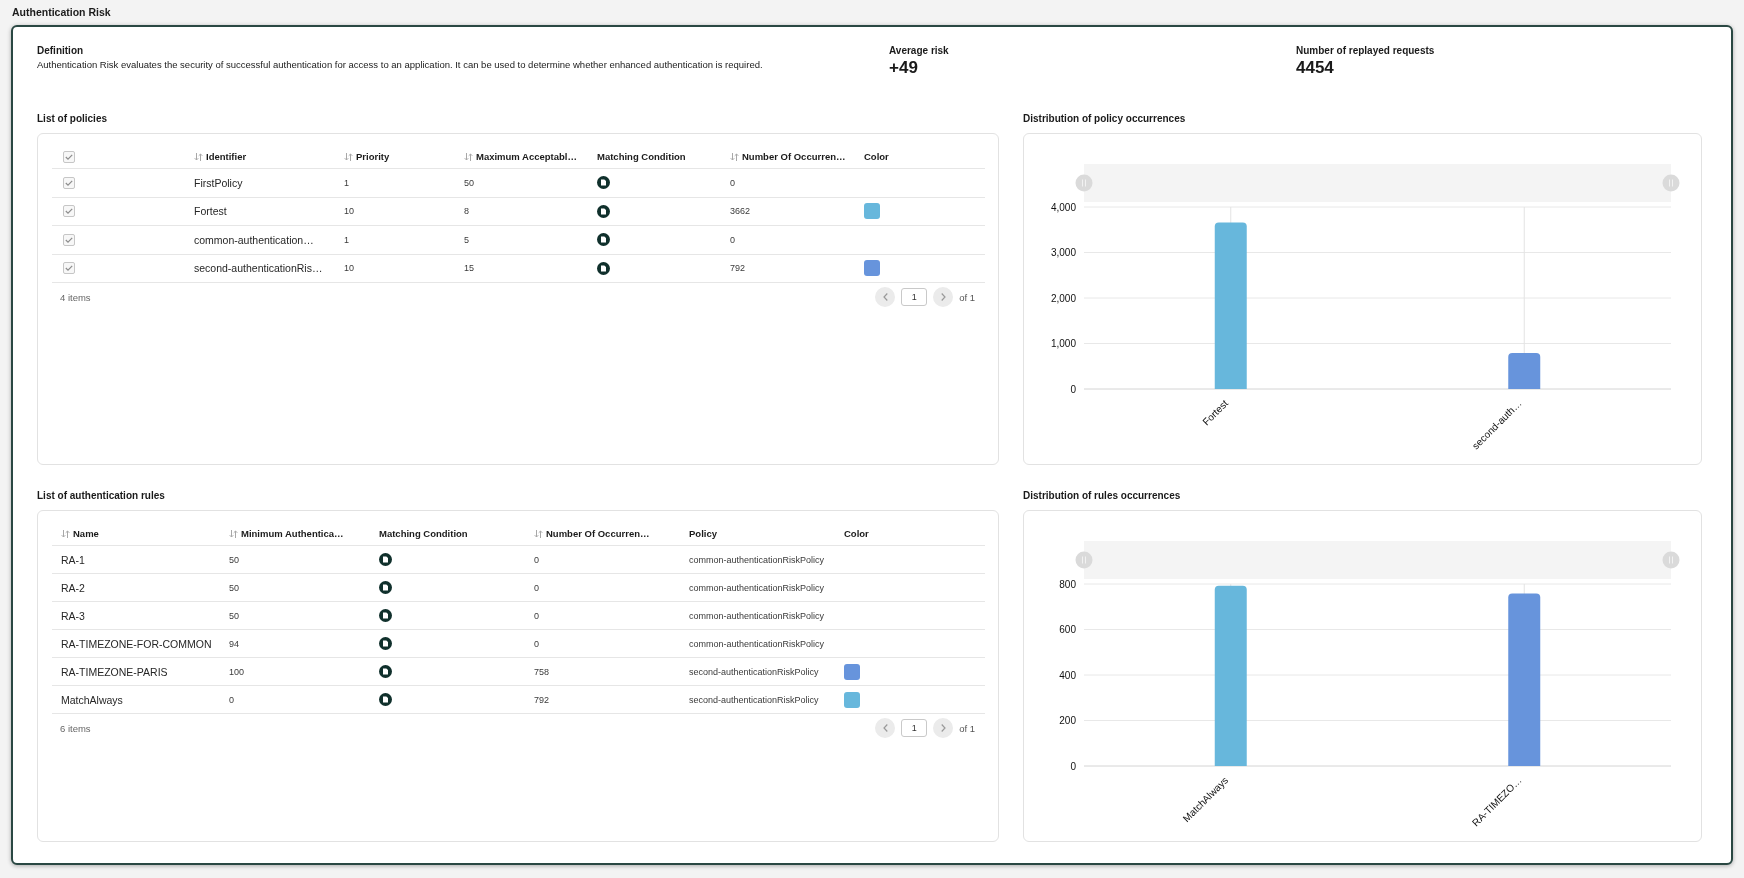 Image resolution: width=1744 pixels, height=878 pixels. I want to click on chevron-right-icon, so click(943, 297).